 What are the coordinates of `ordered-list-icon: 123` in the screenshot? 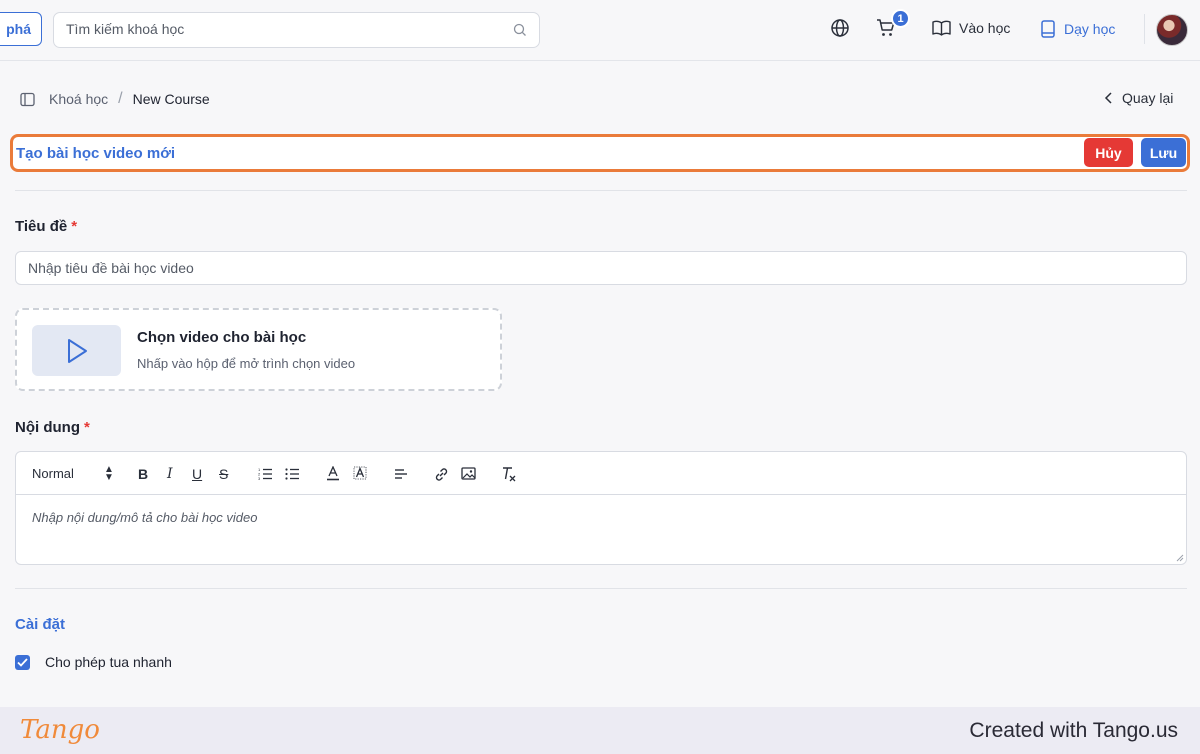 It's located at (265, 473).